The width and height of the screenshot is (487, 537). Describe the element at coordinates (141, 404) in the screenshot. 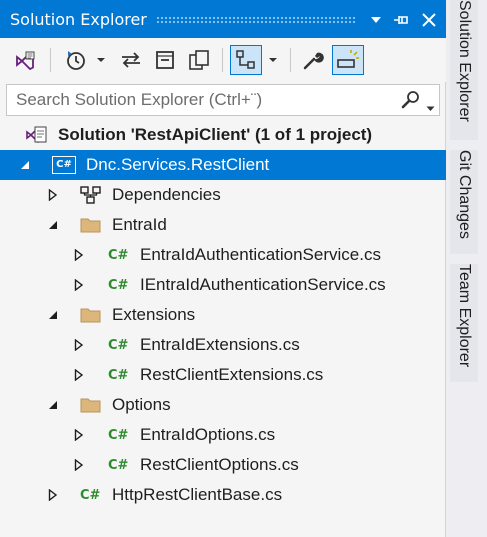

I see `tree-item-label: Options` at that location.